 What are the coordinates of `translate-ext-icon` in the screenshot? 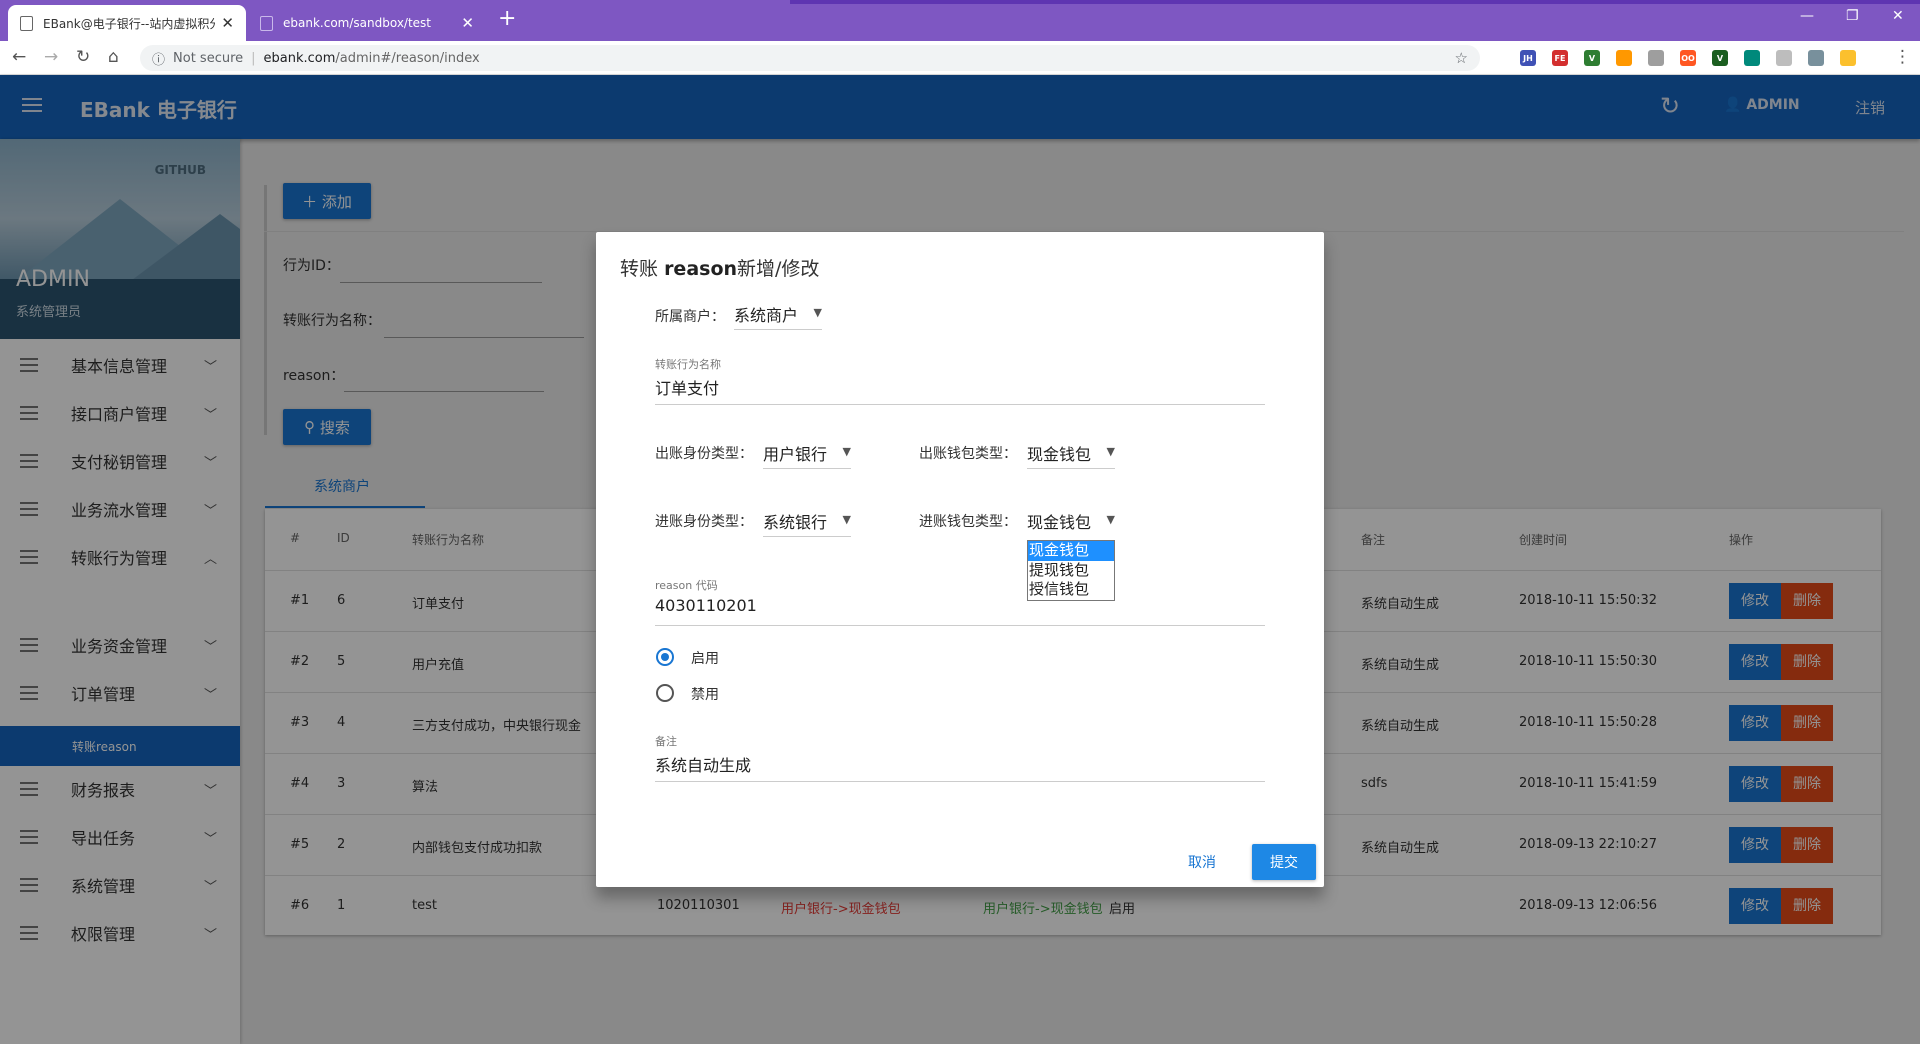 It's located at (1752, 58).